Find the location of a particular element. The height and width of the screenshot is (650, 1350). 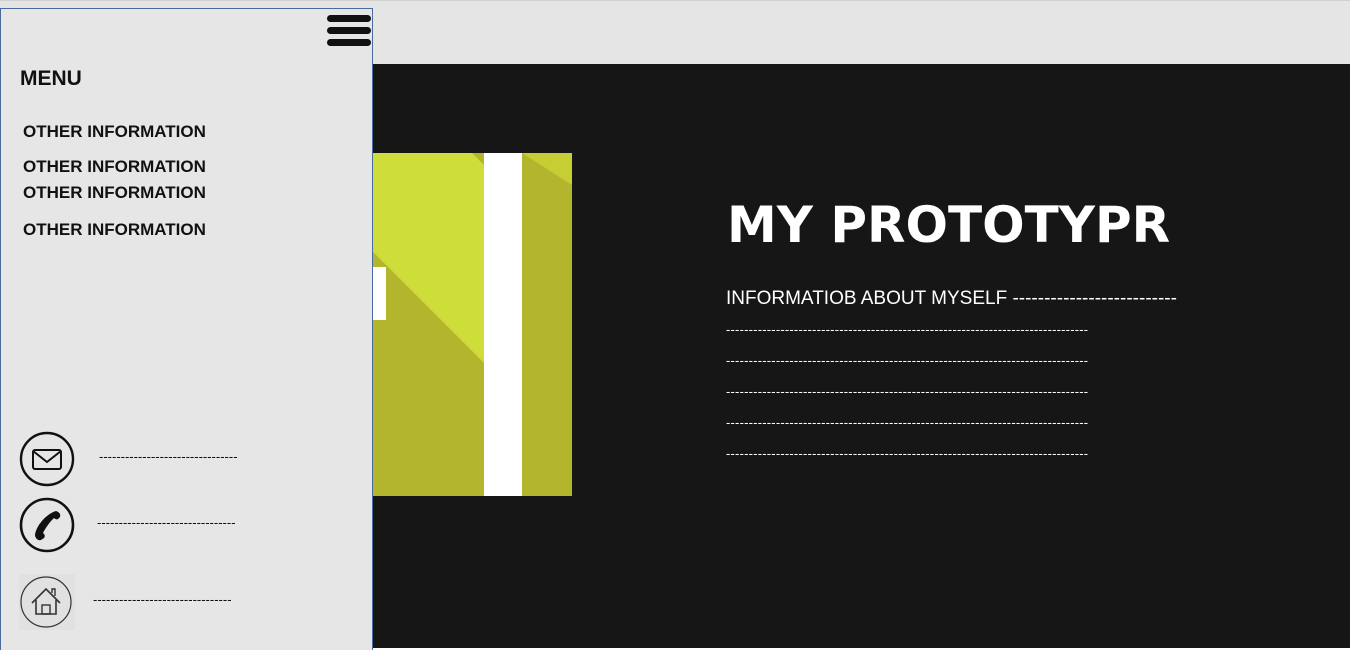

contact-phone: -------------------------------- is located at coordinates (189, 526).